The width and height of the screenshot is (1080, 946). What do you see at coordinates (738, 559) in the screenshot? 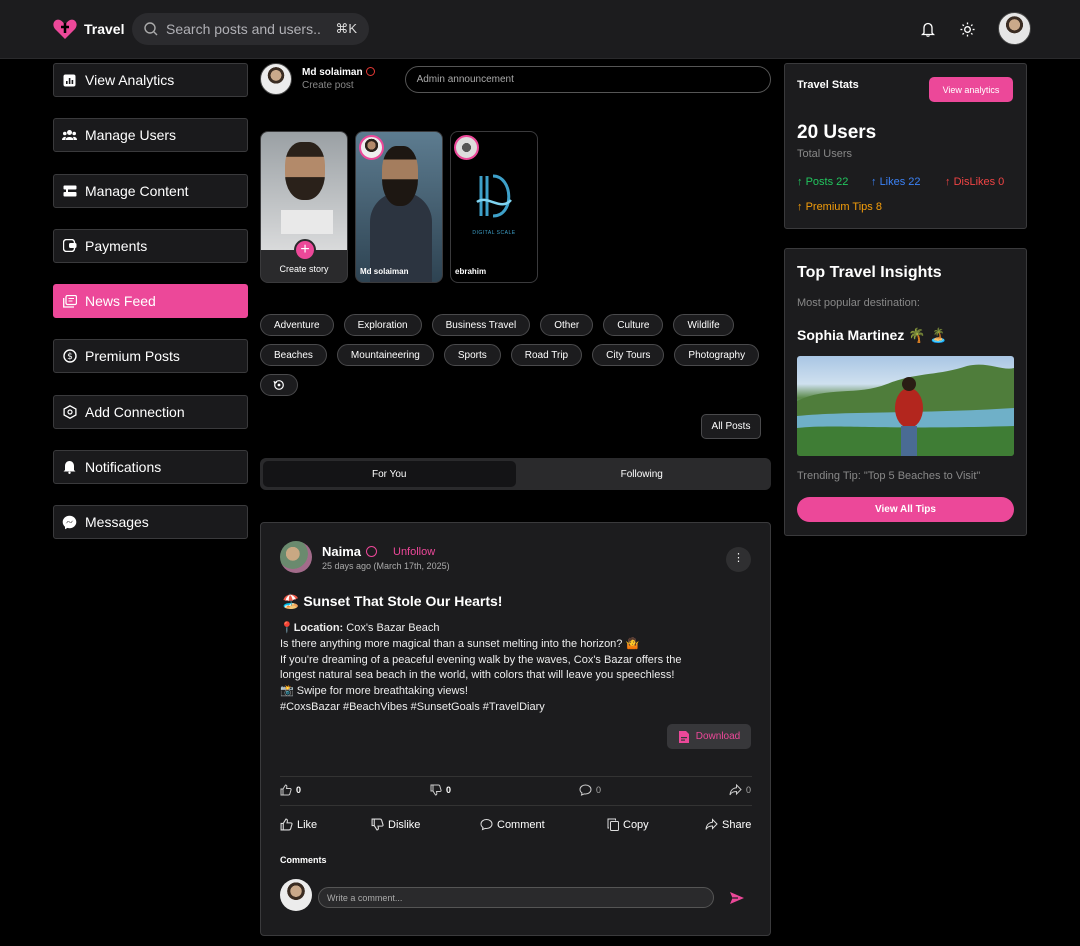
I see `more-options-button: ⋮` at bounding box center [738, 559].